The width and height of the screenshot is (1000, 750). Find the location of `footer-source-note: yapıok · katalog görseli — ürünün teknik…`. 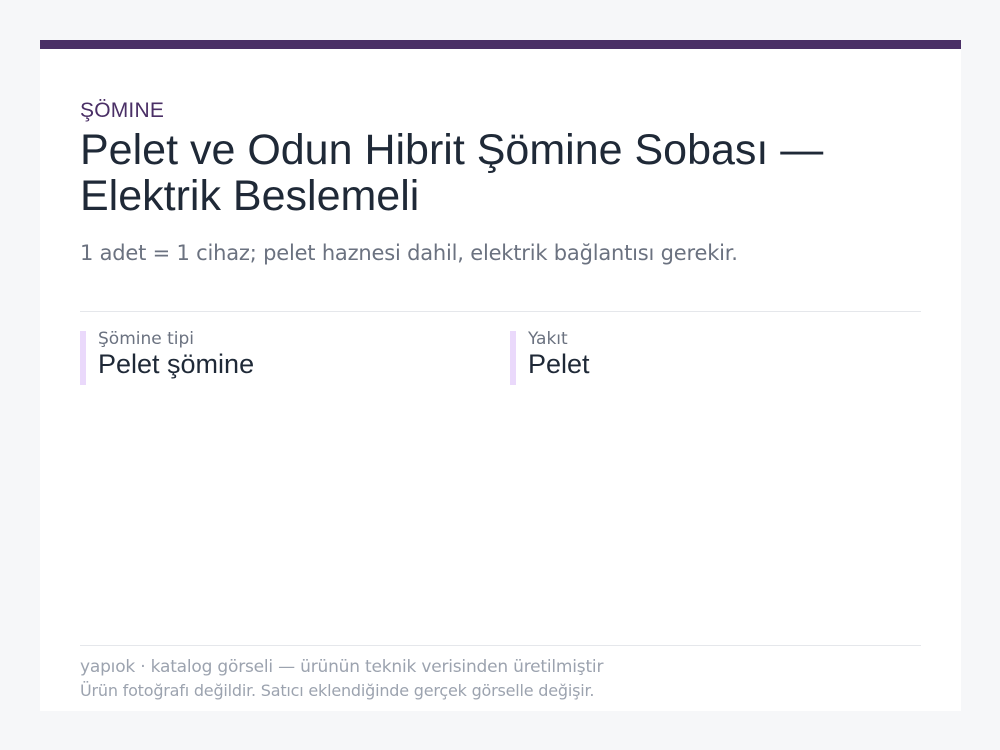

footer-source-note: yapıok · katalog görseli — ürünün teknik… is located at coordinates (342, 667).